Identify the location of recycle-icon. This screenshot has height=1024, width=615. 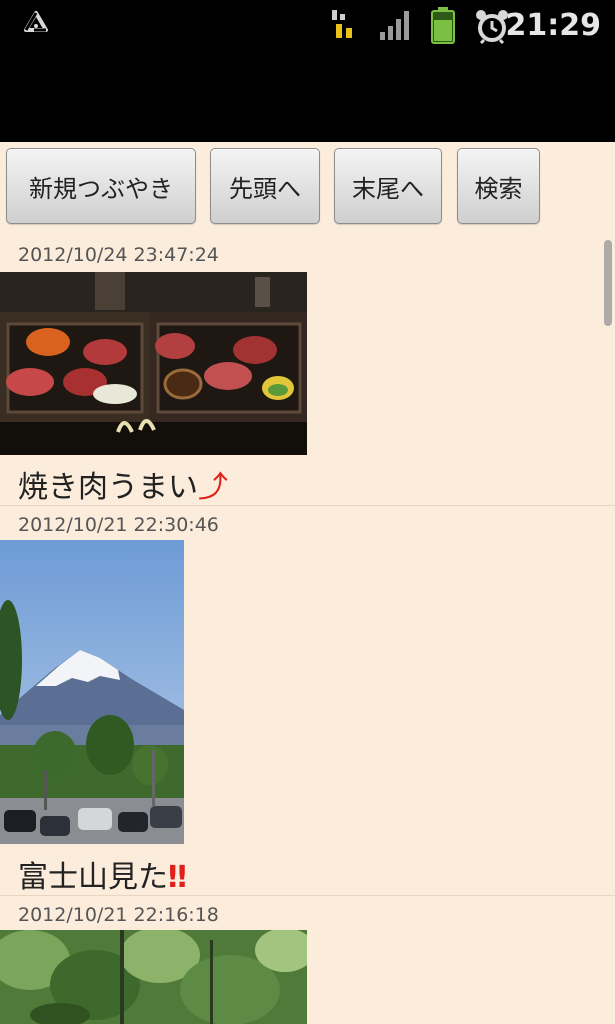
(36, 21).